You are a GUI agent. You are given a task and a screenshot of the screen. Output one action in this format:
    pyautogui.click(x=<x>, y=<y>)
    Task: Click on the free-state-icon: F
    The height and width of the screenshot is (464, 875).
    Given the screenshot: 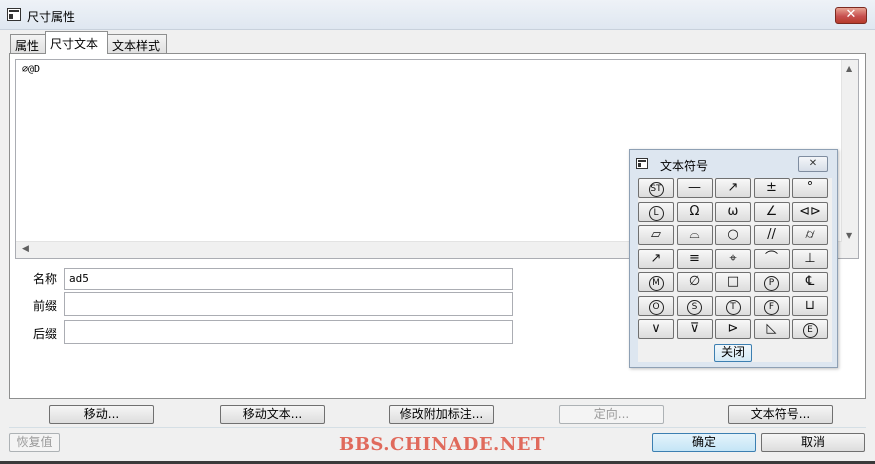 What is the action you would take?
    pyautogui.click(x=771, y=305)
    